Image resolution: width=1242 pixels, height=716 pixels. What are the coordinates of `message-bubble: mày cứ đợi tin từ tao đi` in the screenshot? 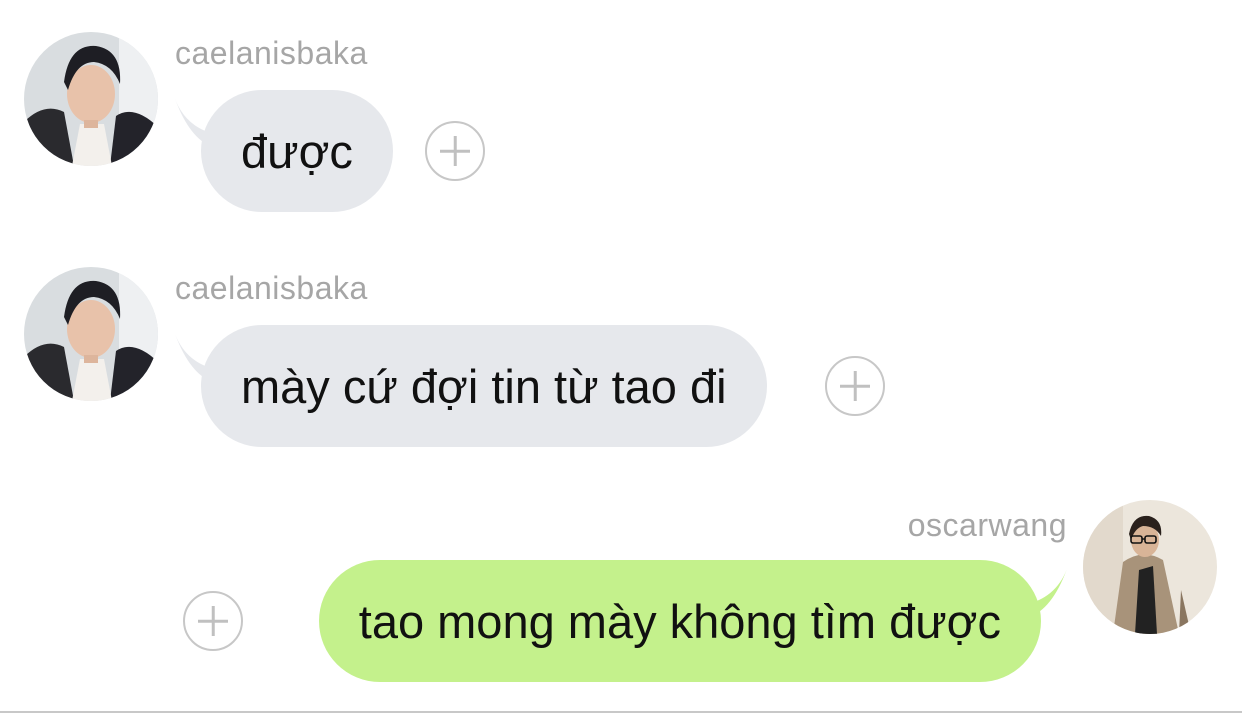 It's located at (484, 386).